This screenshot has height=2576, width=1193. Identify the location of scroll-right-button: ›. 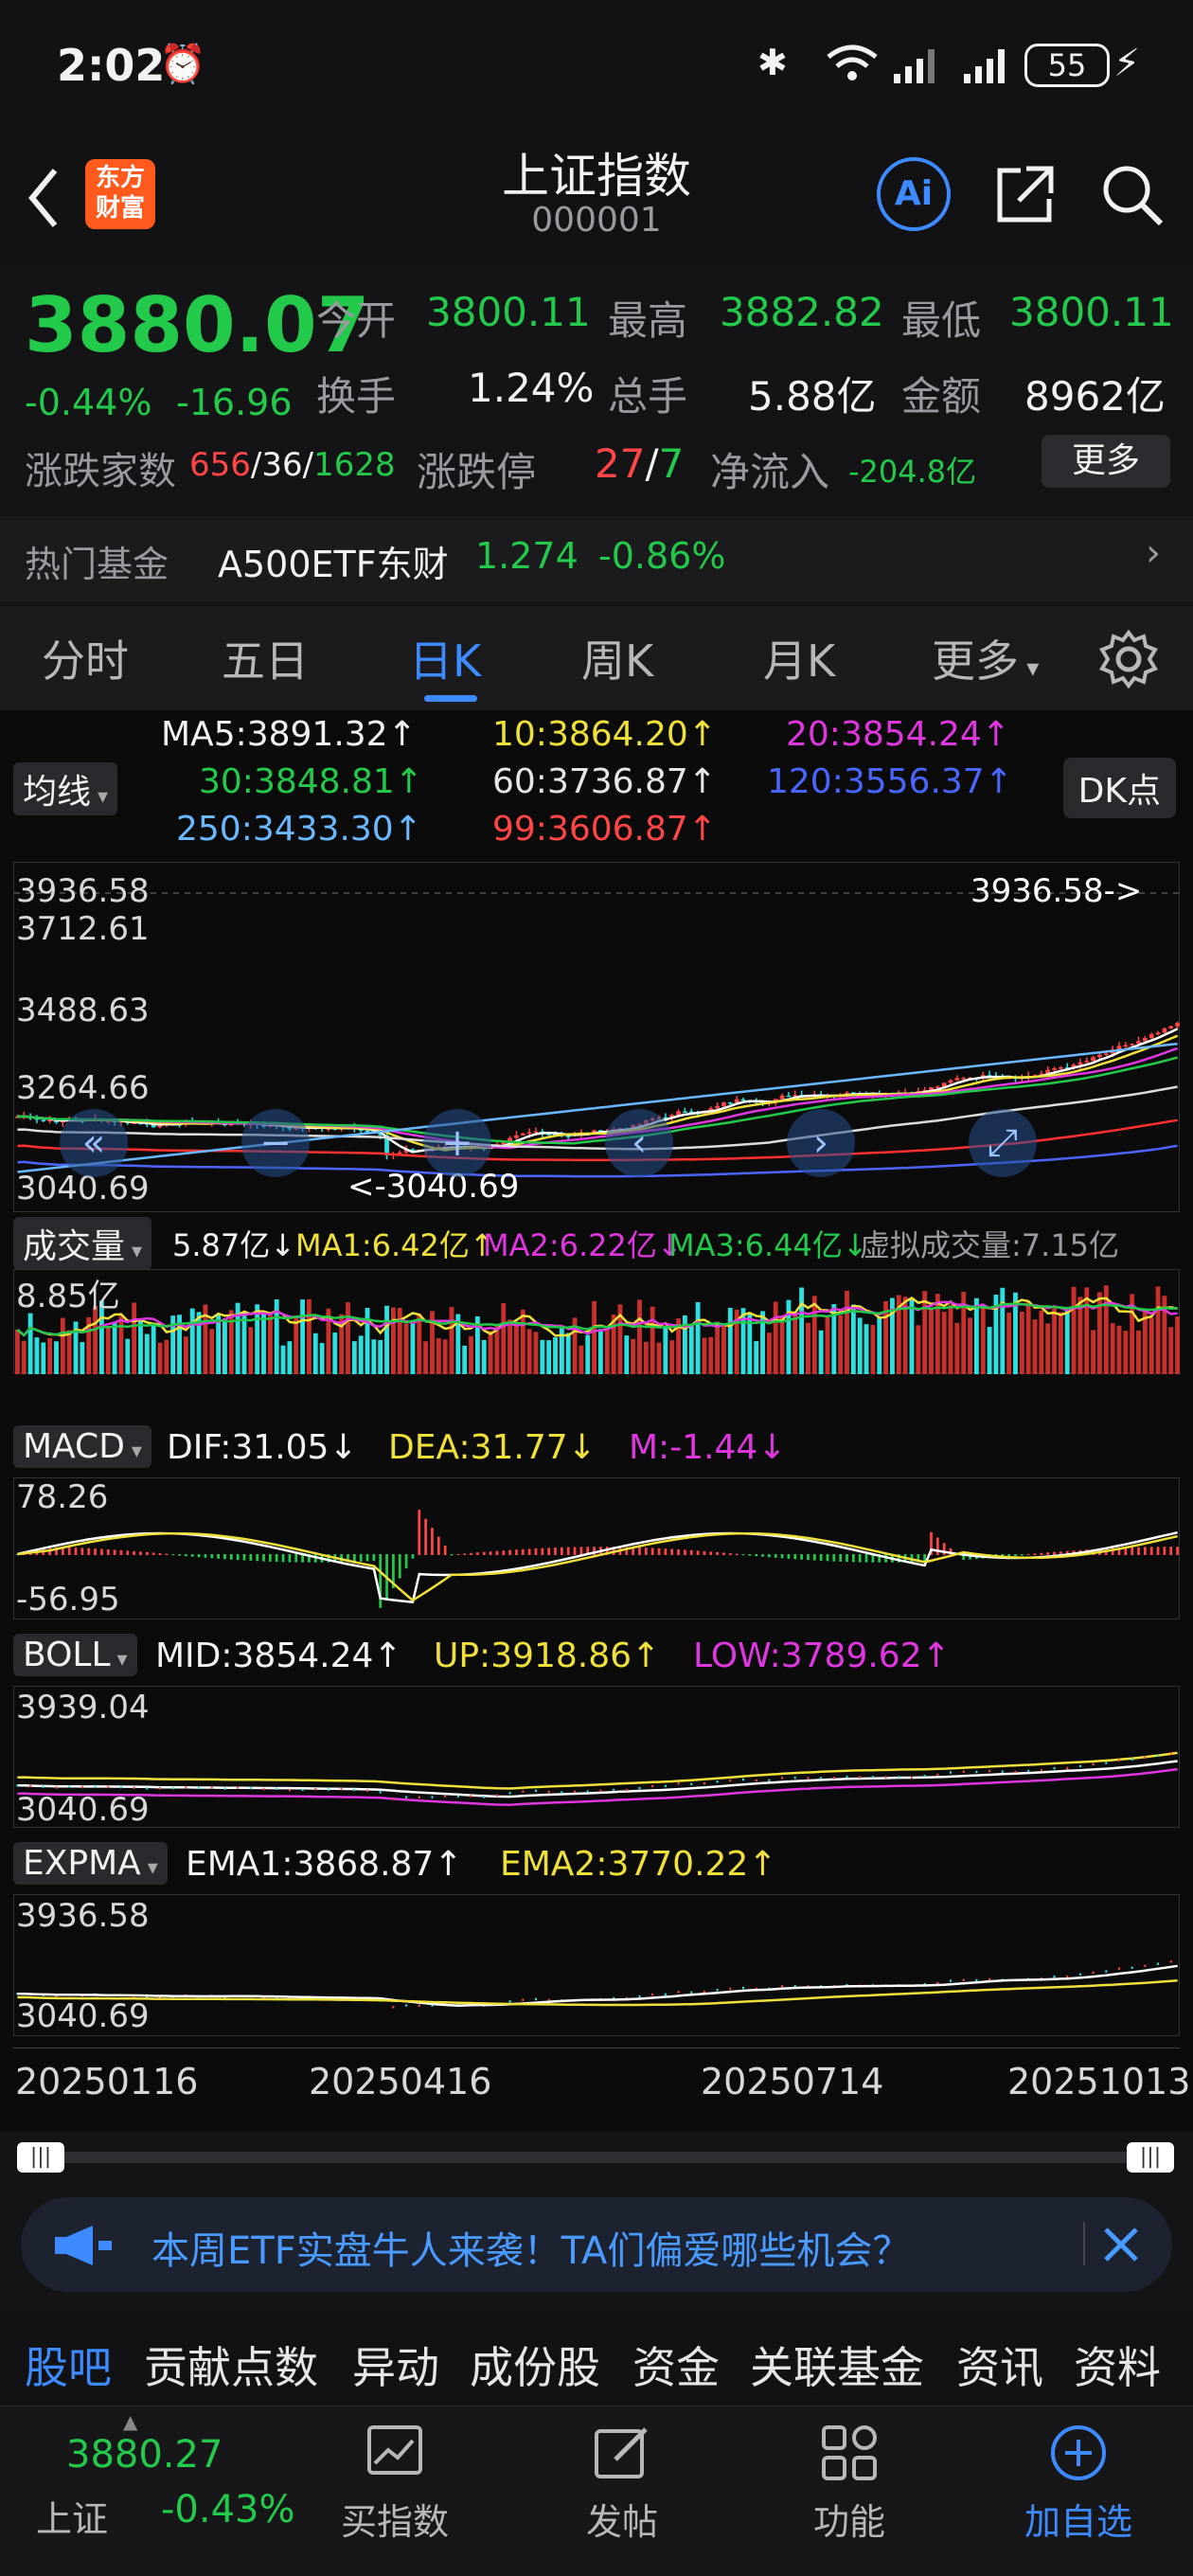
(821, 1143).